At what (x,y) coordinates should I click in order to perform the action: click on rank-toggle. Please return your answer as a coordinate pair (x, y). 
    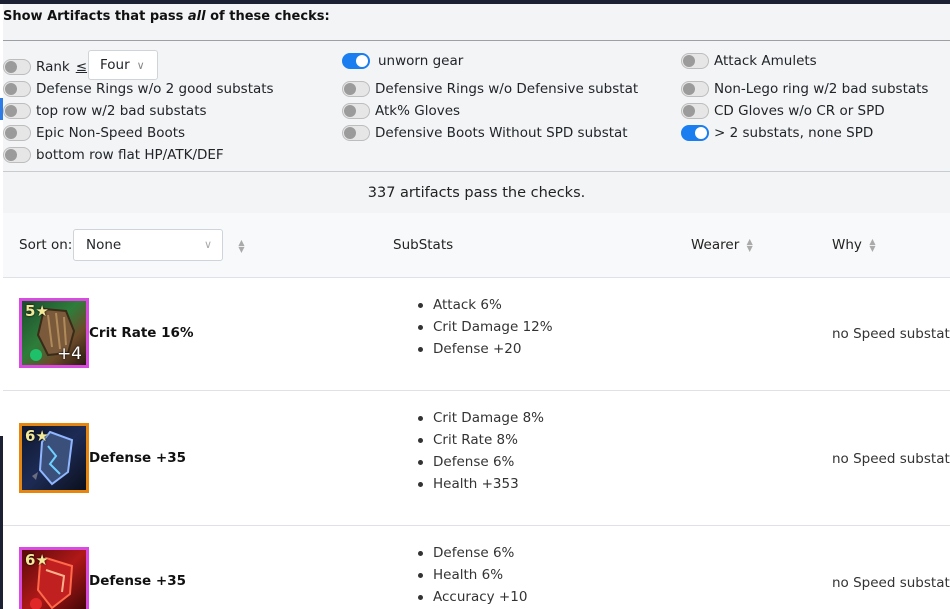
    Looking at the image, I should click on (17, 67).